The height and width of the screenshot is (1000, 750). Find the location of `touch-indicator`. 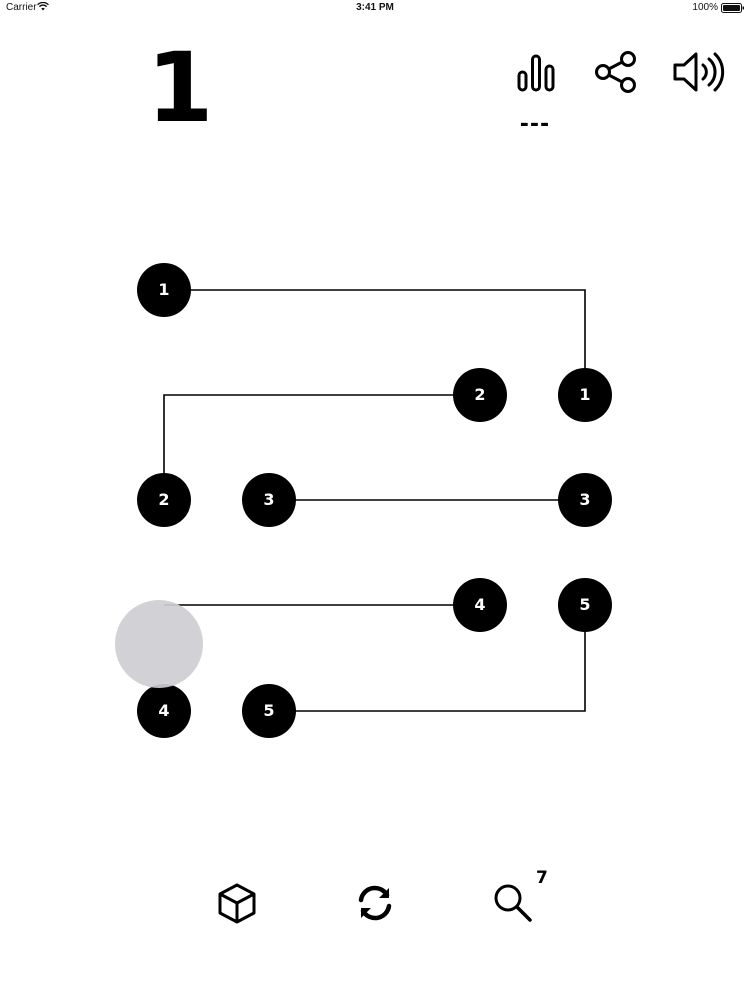

touch-indicator is located at coordinates (159, 644).